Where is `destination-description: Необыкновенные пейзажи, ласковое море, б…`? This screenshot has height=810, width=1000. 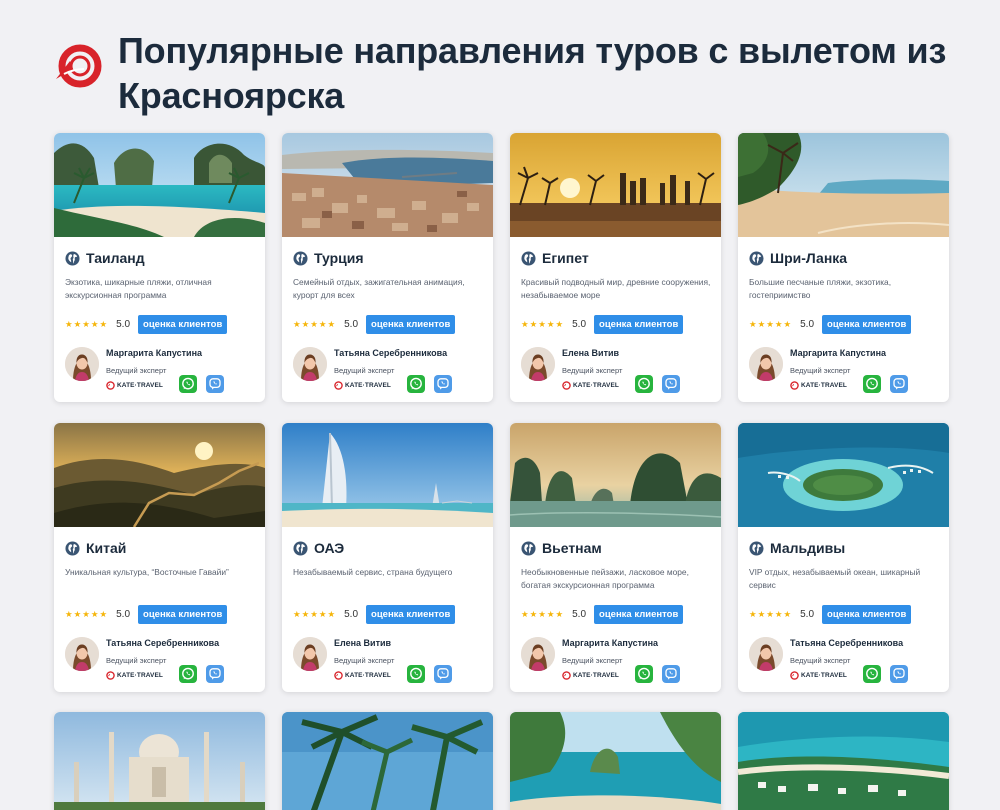
destination-description: Необыкновенные пейзажи, ласковое море, б… is located at coordinates (605, 578).